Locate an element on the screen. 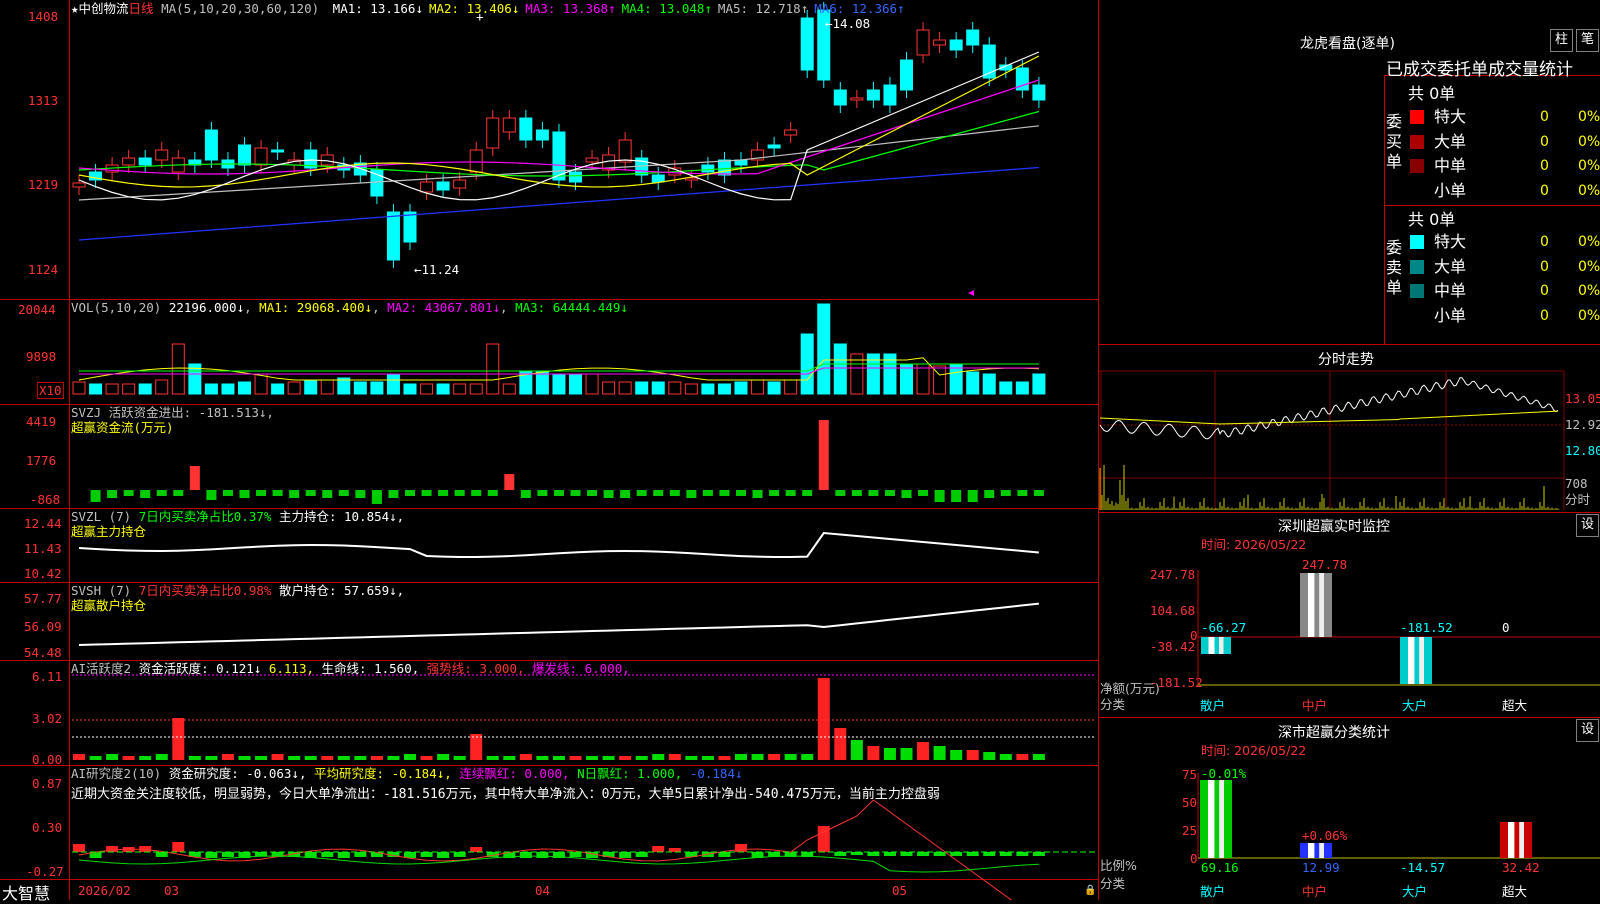  ma-value: MA3: 13.368↑ is located at coordinates (570, 8).